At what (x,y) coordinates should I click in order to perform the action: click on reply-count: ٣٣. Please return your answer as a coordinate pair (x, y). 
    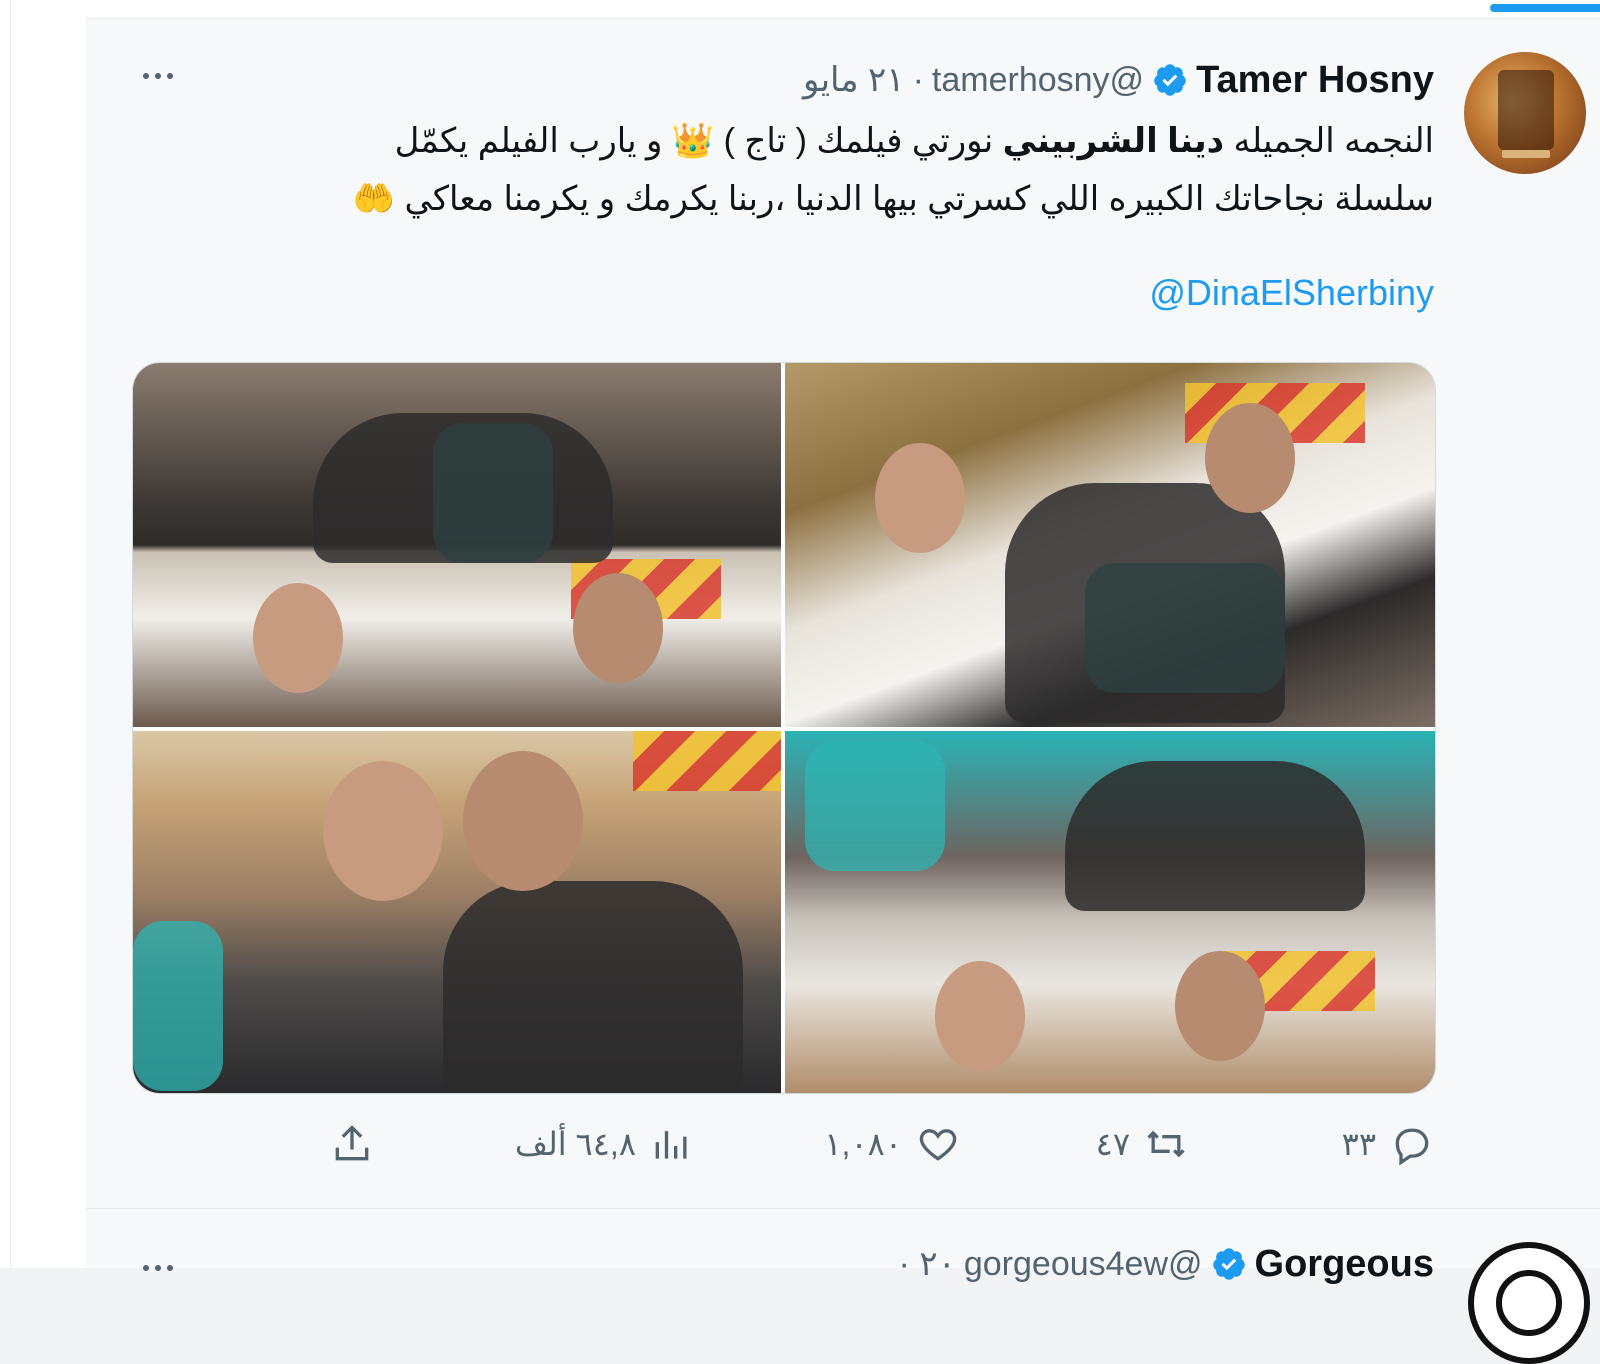
    Looking at the image, I should click on (1358, 1144).